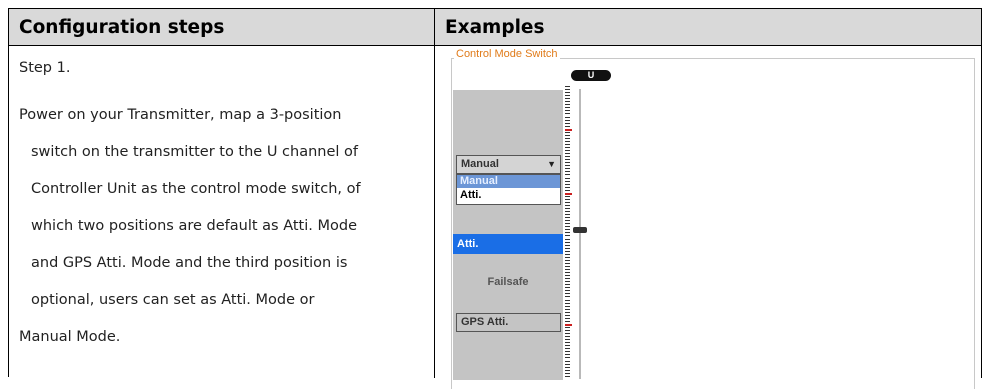  What do you see at coordinates (508, 181) in the screenshot?
I see `dropdown-option-manual: Manual` at bounding box center [508, 181].